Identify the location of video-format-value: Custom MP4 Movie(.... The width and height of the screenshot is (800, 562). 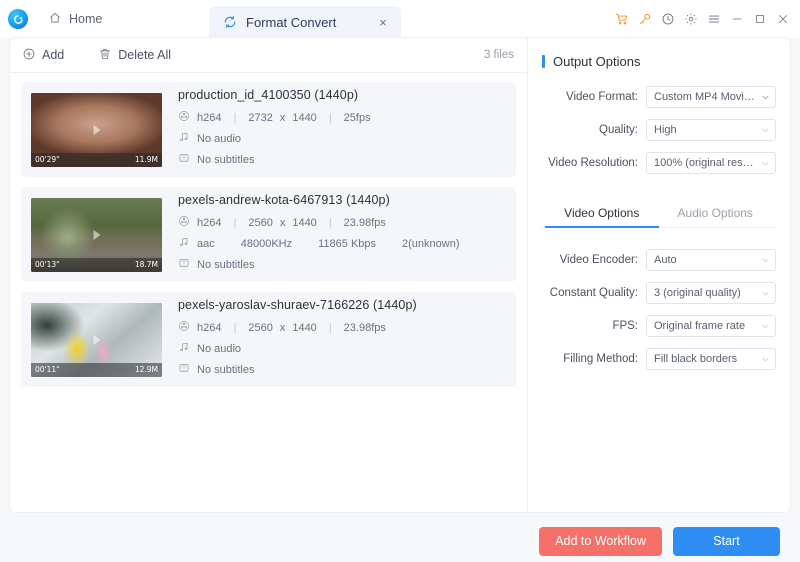
(706, 97).